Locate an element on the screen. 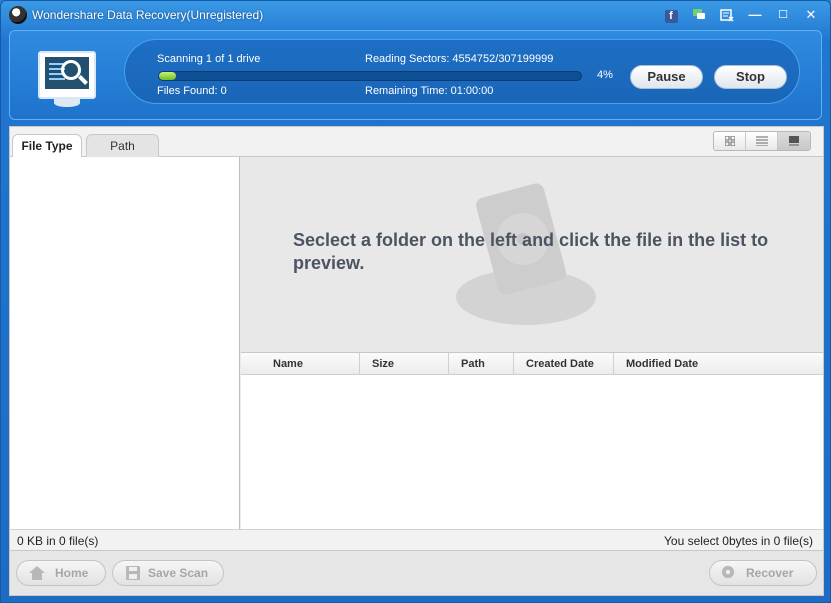 Image resolution: width=831 pixels, height=603 pixels. recover-button: Recover is located at coordinates (763, 573).